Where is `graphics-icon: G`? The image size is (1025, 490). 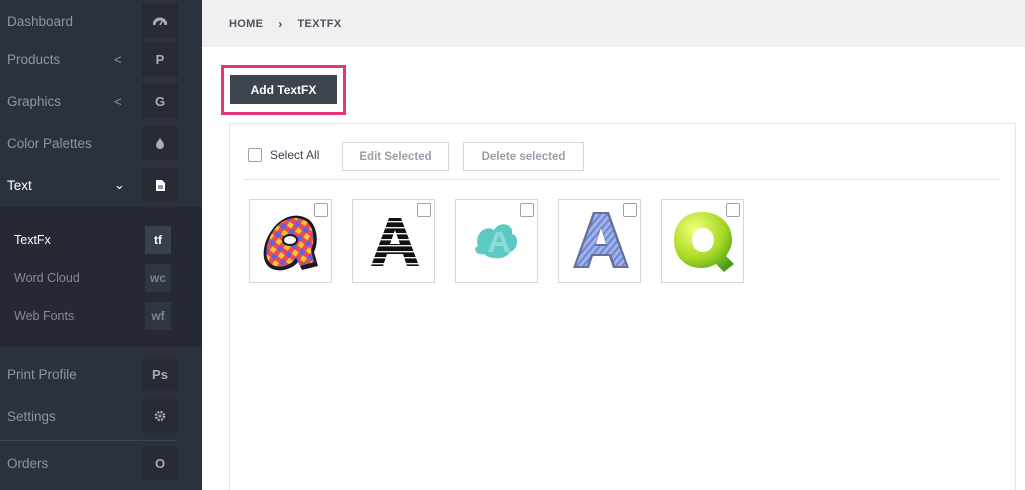 graphics-icon: G is located at coordinates (160, 101).